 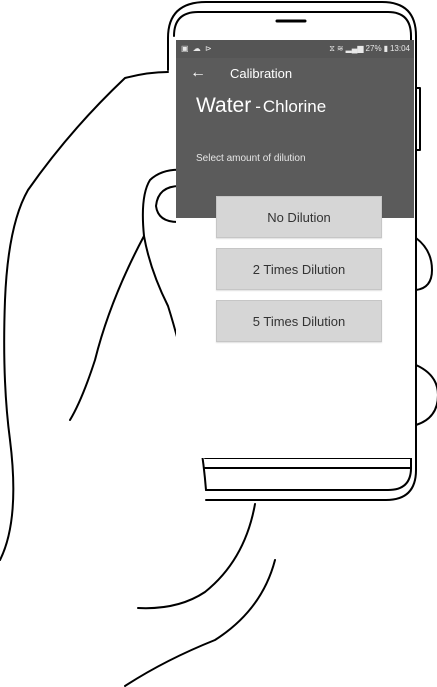 I want to click on two-times-dilution-button: 2 Times Dilution, so click(x=299, y=269).